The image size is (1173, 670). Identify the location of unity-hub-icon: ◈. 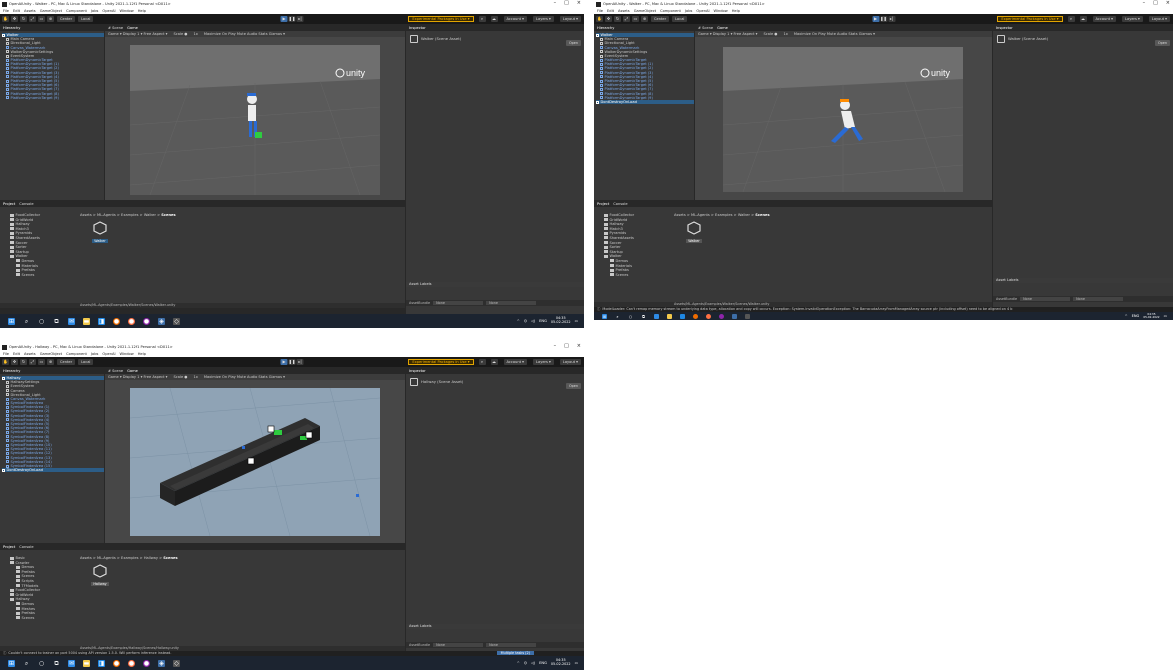
(161, 663).